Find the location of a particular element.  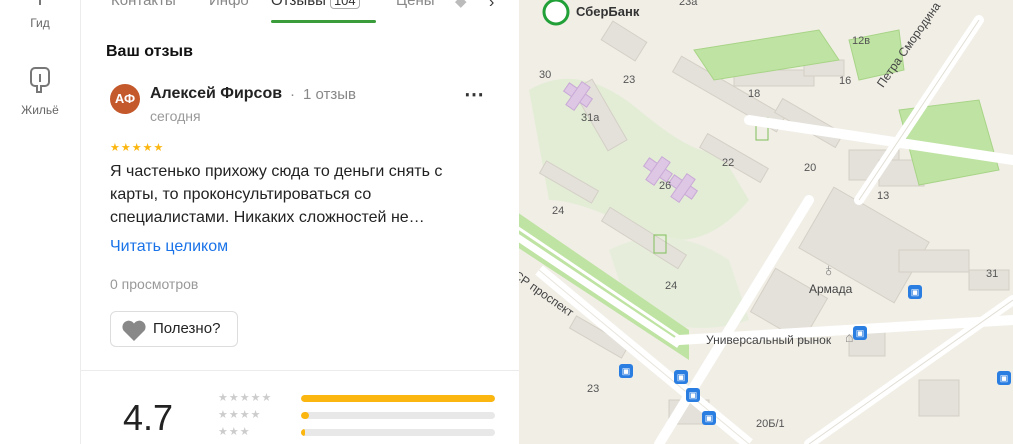

poi-armada: Армада is located at coordinates (830, 289).